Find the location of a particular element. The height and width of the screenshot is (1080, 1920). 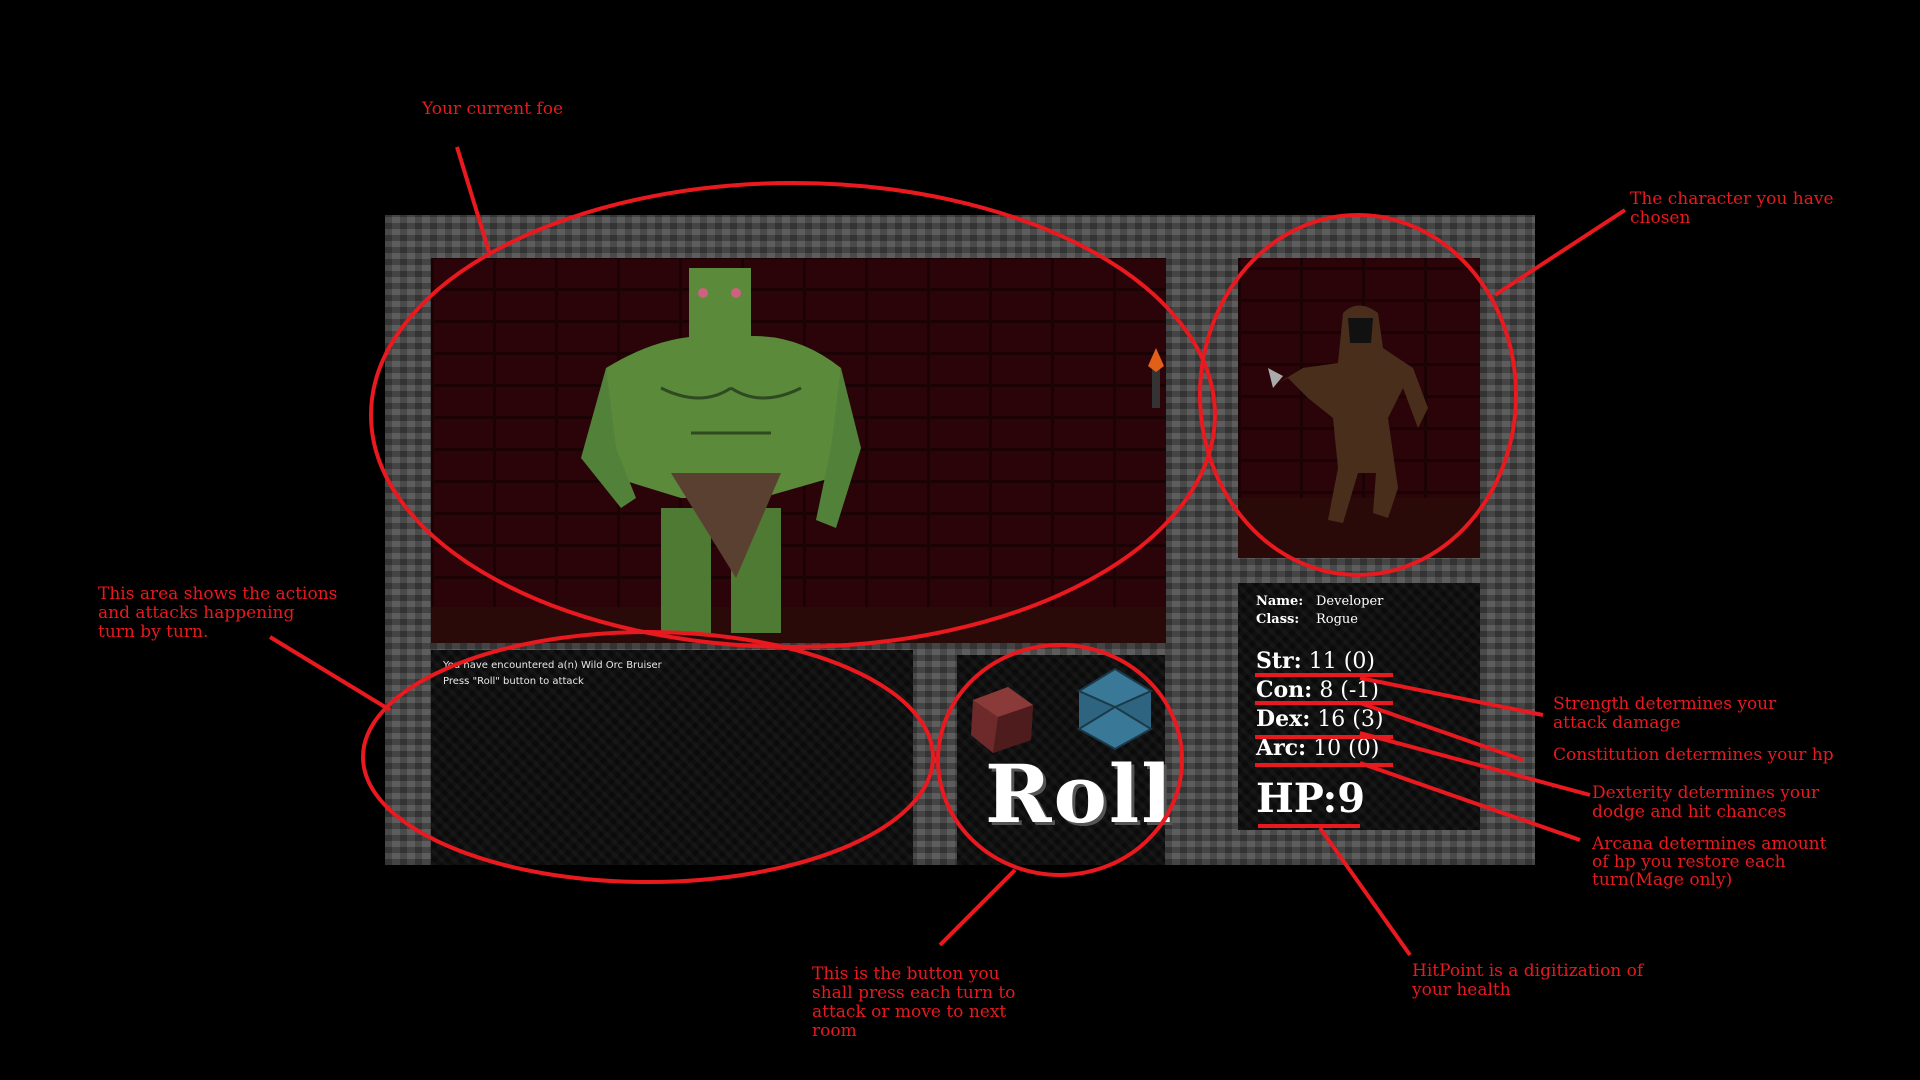

annotation-line: The character you have is located at coordinates (1732, 199).